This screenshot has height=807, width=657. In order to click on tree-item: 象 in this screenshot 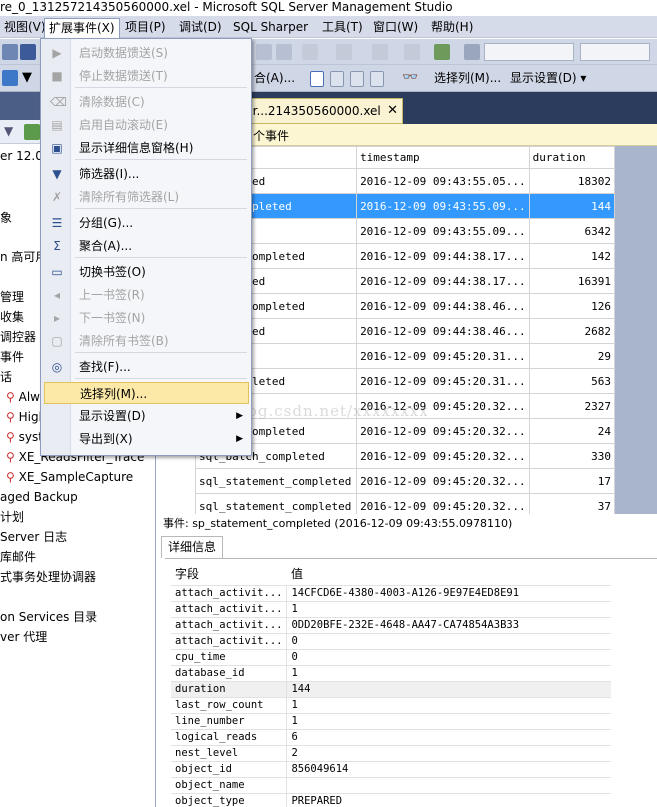, I will do `click(6, 218)`.